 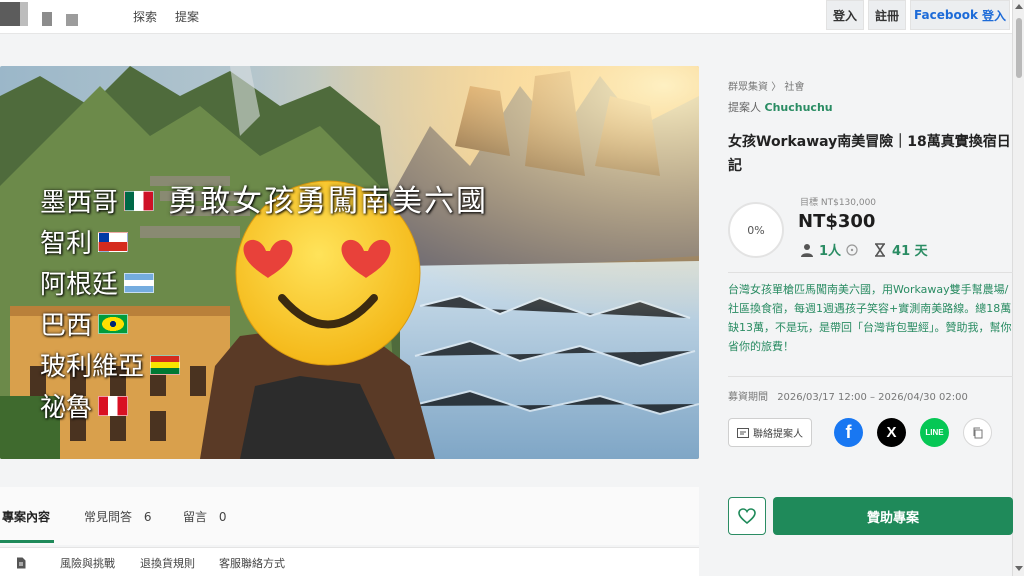 I want to click on hourglass-icon, so click(x=880, y=249).